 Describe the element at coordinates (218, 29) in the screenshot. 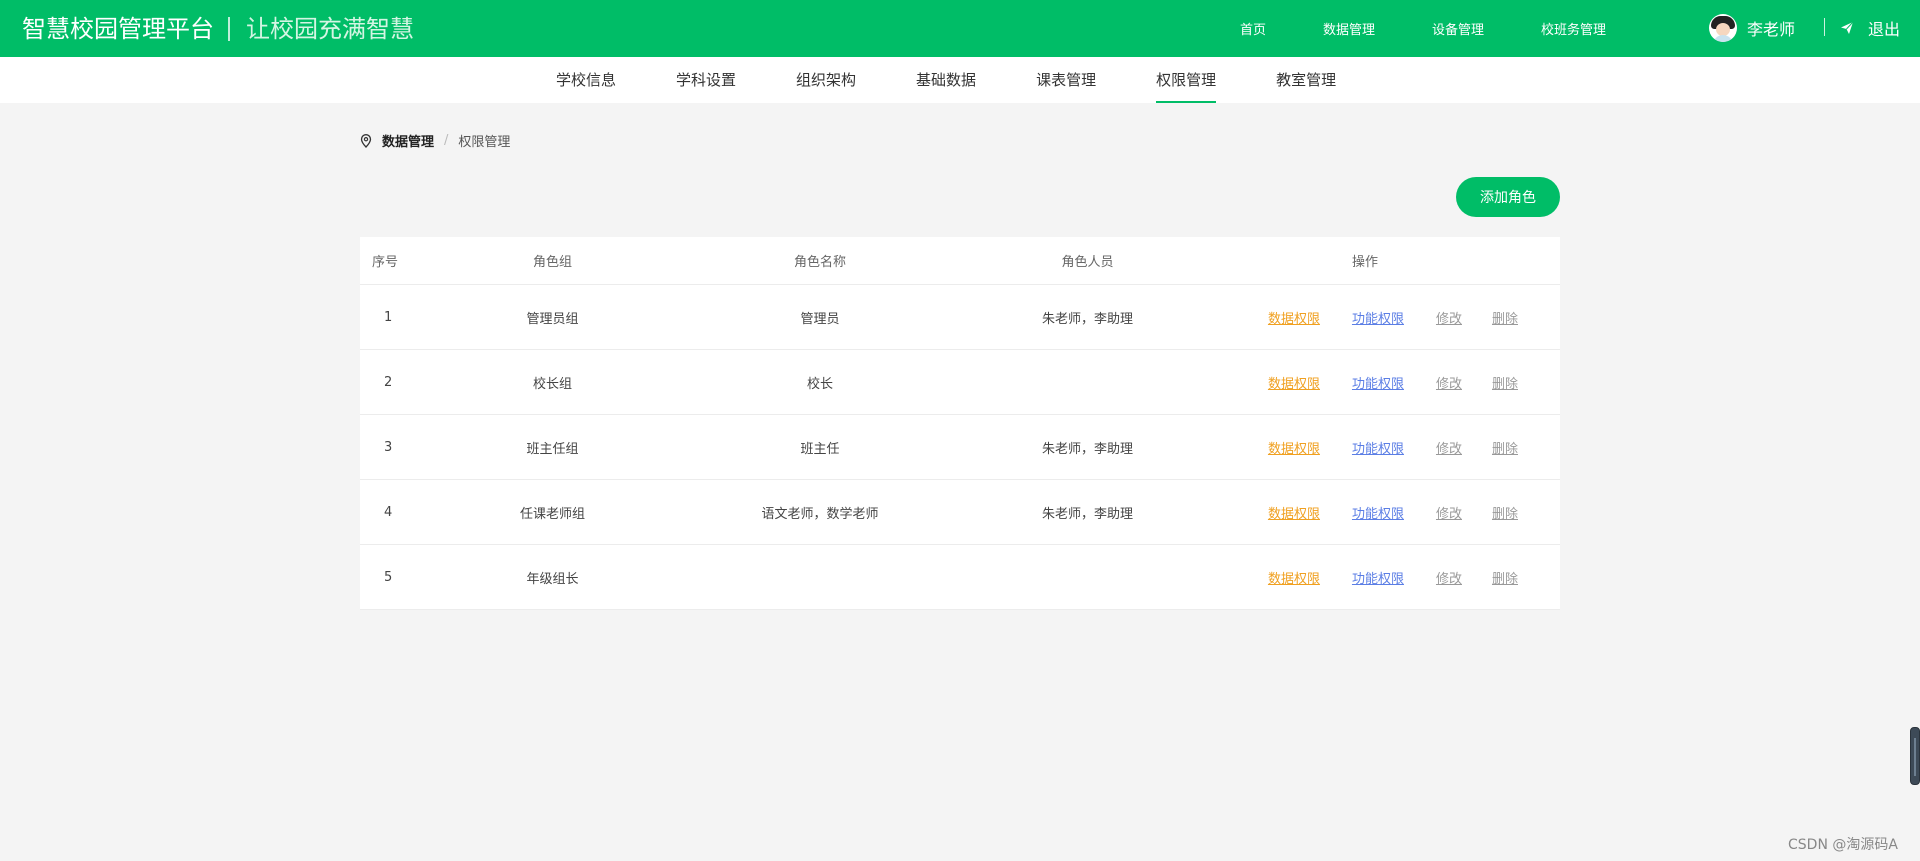

I see `brand: 智慧校园管理平台 让校园充满智慧` at that location.